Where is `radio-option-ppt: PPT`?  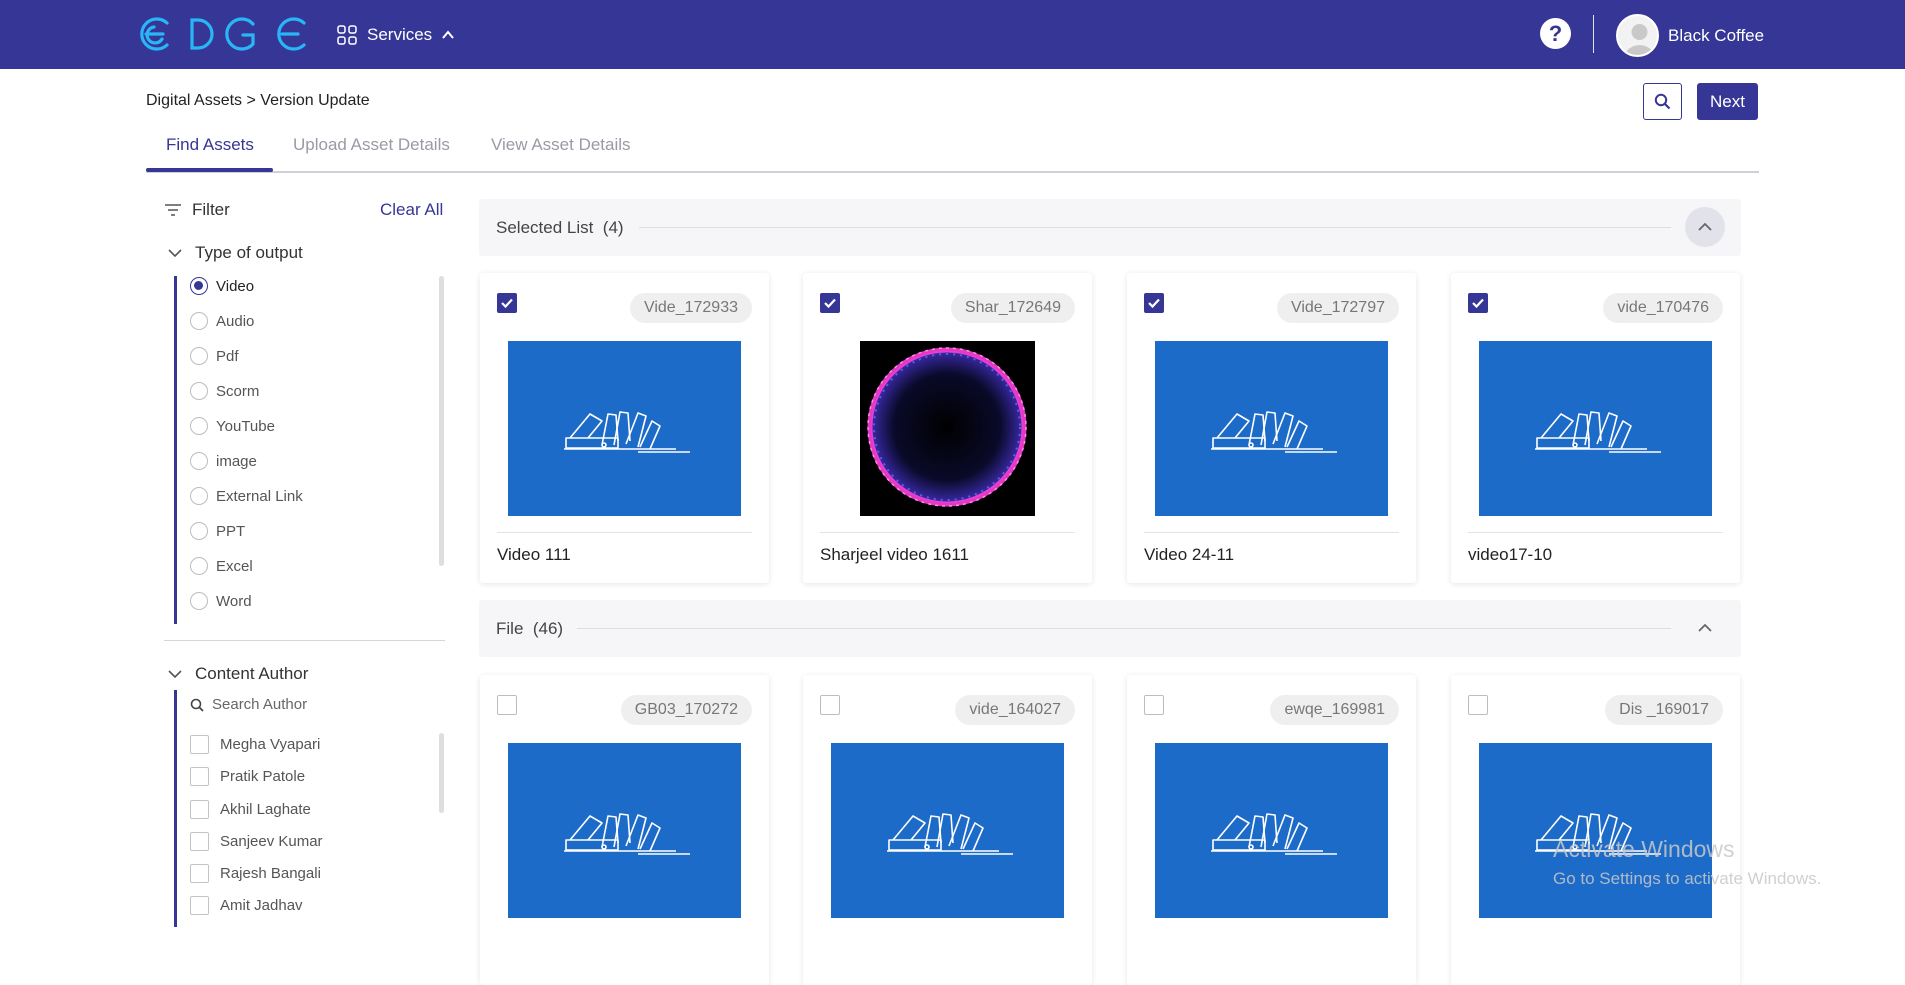 radio-option-ppt: PPT is located at coordinates (217, 531).